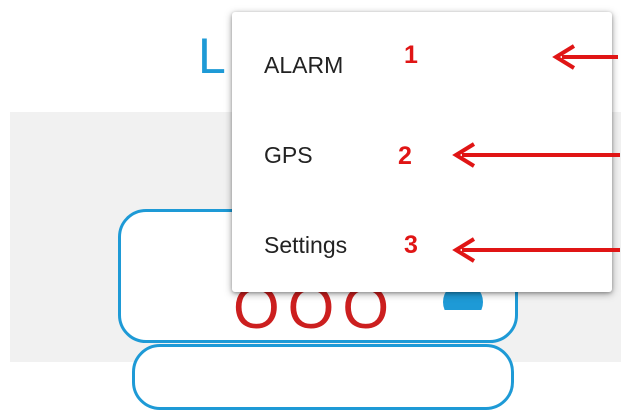  I want to click on annotation-number: 1, so click(411, 55).